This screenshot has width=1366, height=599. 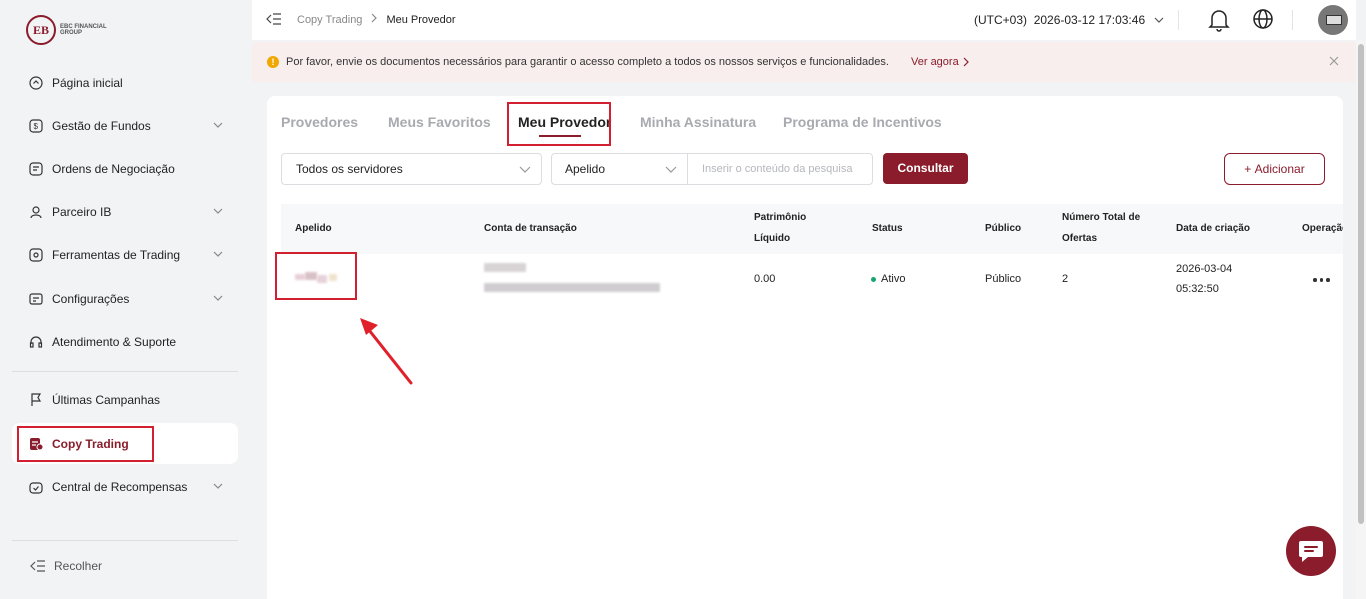 I want to click on sidebar-item-label: Gestão de Fundos, so click(x=101, y=126).